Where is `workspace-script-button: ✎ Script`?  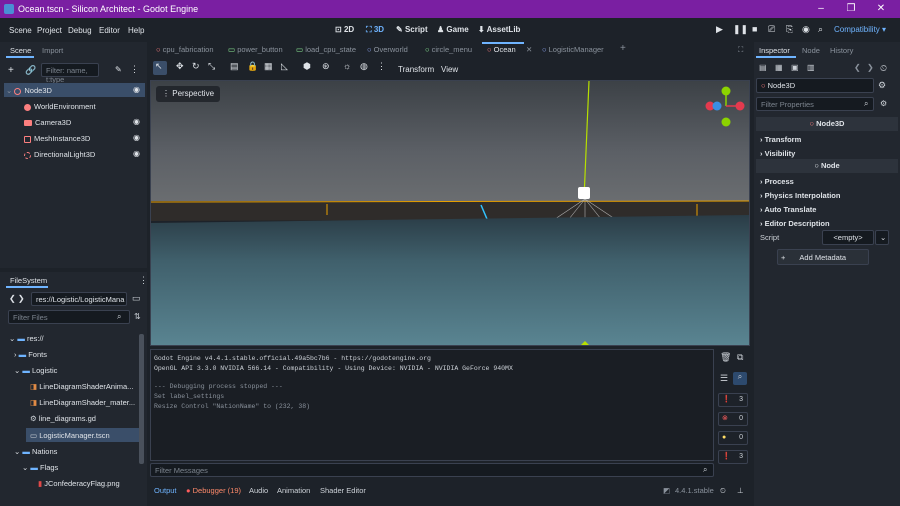 workspace-script-button: ✎ Script is located at coordinates (412, 29).